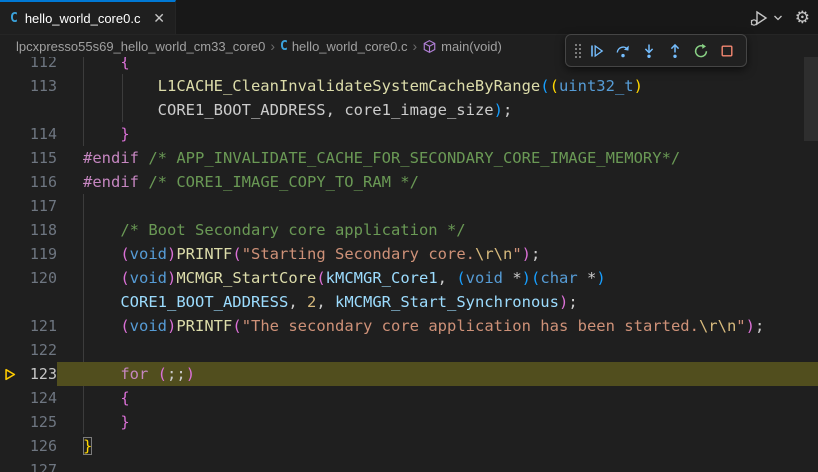  What do you see at coordinates (335, 110) in the screenshot?
I see `code-token: ,` at bounding box center [335, 110].